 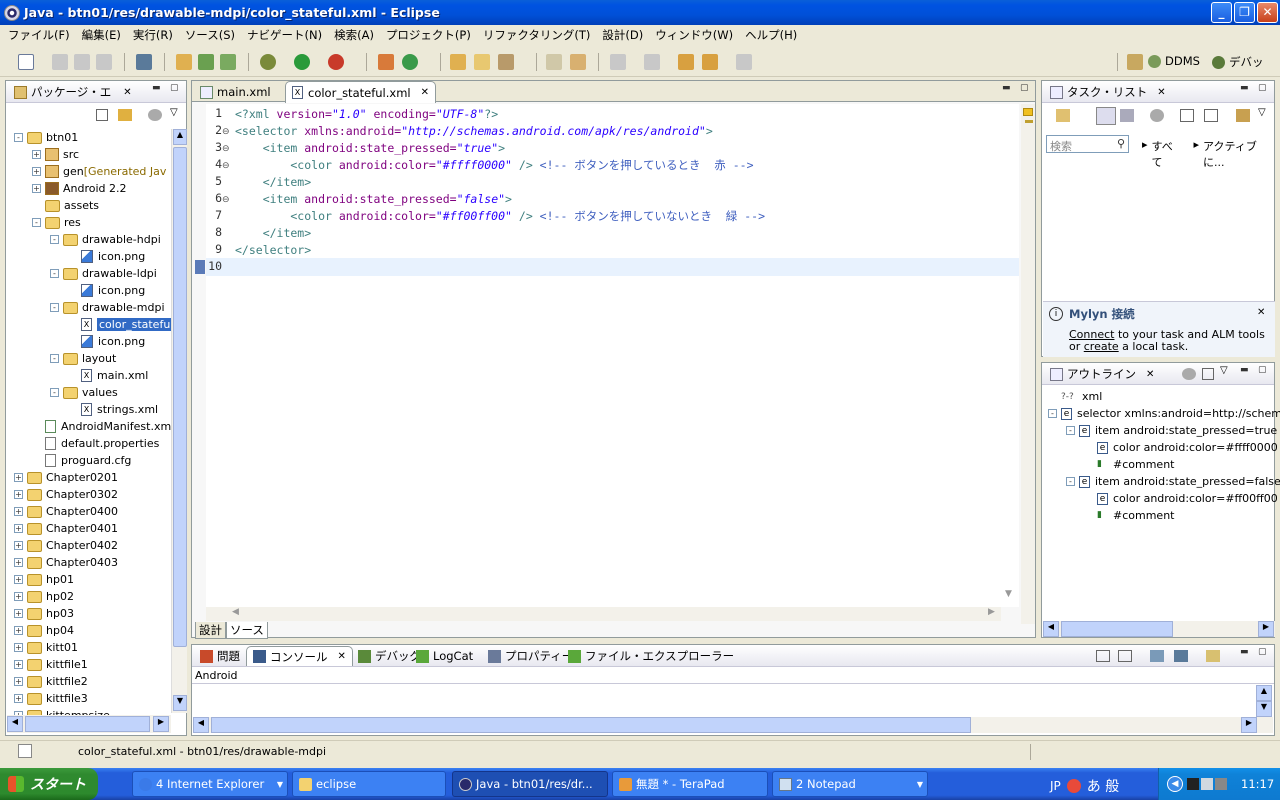 What do you see at coordinates (82, 62) in the screenshot?
I see `save-all-icon` at bounding box center [82, 62].